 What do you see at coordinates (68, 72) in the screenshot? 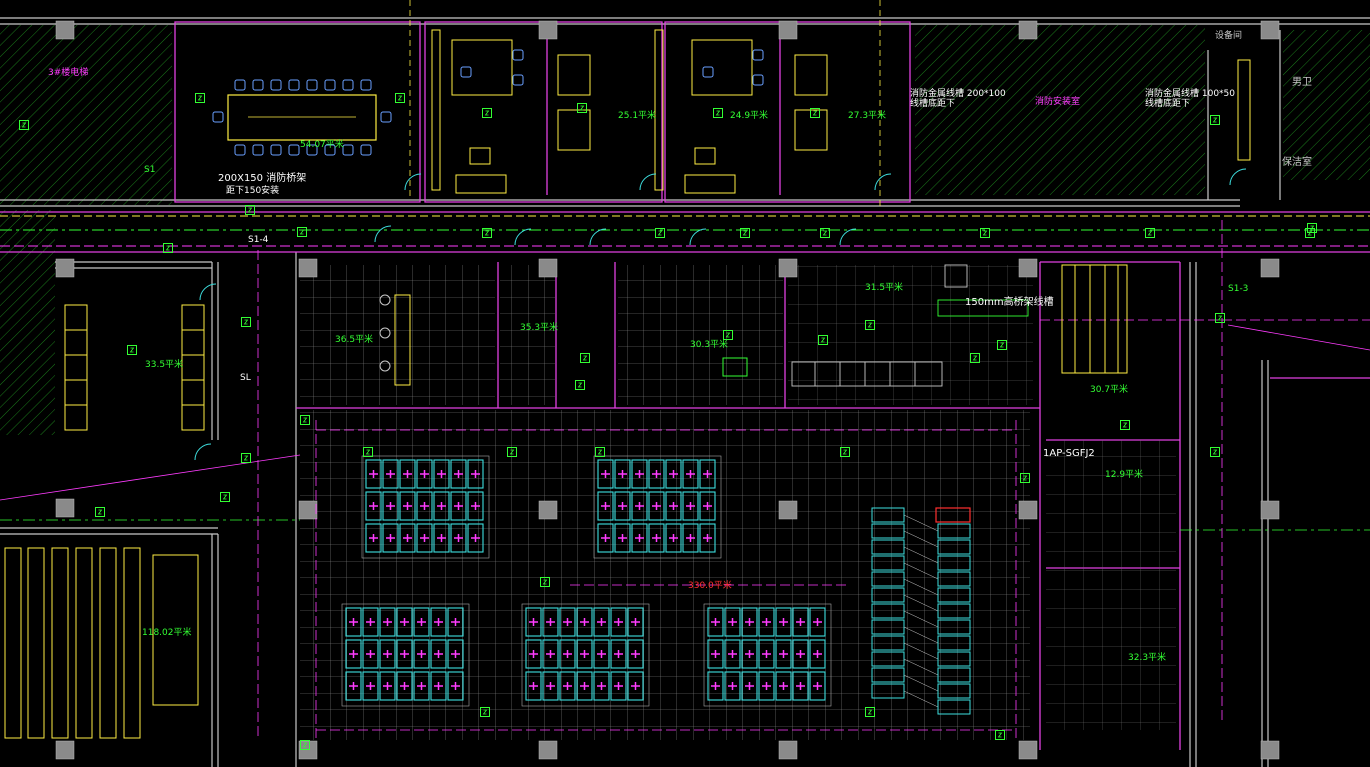
I see `label-shaft: 3#楼电梯` at bounding box center [68, 72].